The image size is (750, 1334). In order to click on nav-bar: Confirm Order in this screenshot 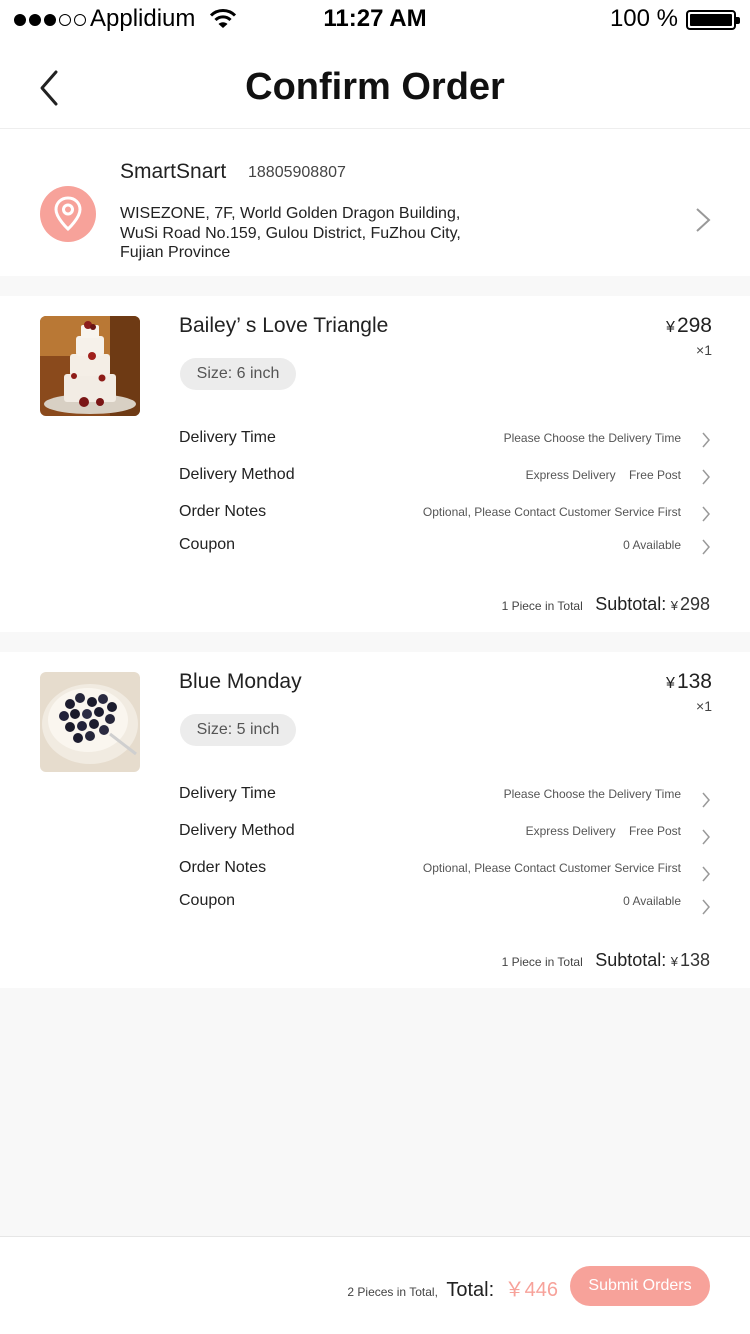, I will do `click(375, 84)`.